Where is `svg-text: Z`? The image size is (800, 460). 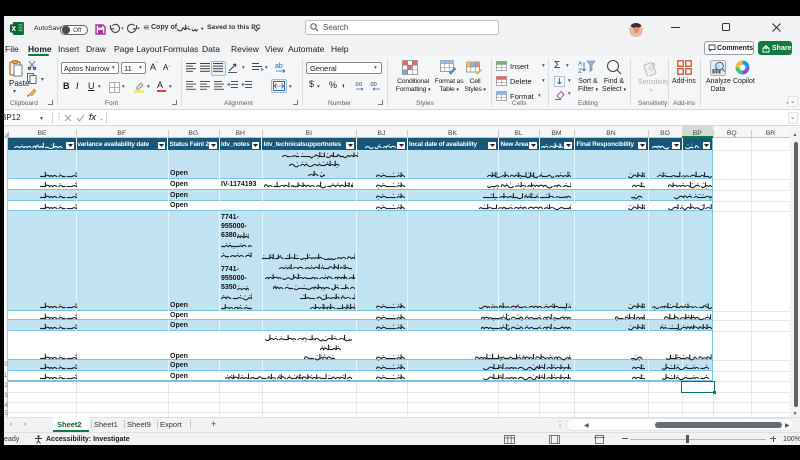 svg-text: Z is located at coordinates (580, 71).